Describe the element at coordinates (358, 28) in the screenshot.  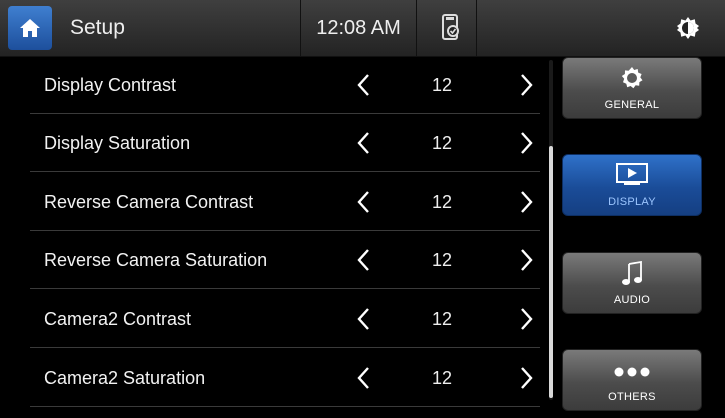
I see `clock: 12:08 AM` at that location.